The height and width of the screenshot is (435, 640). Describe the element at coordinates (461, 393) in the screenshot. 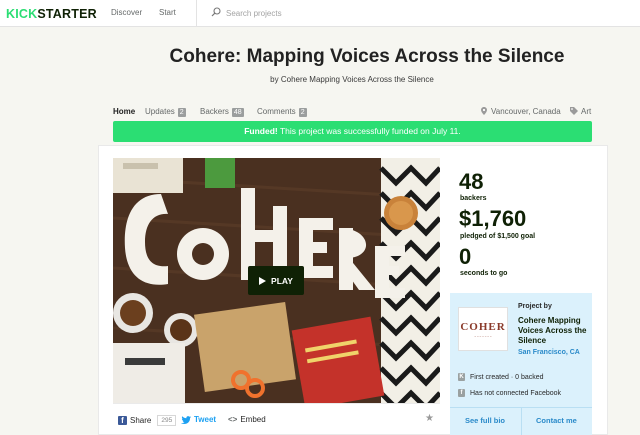

I see `facebook-status-icon: f` at that location.